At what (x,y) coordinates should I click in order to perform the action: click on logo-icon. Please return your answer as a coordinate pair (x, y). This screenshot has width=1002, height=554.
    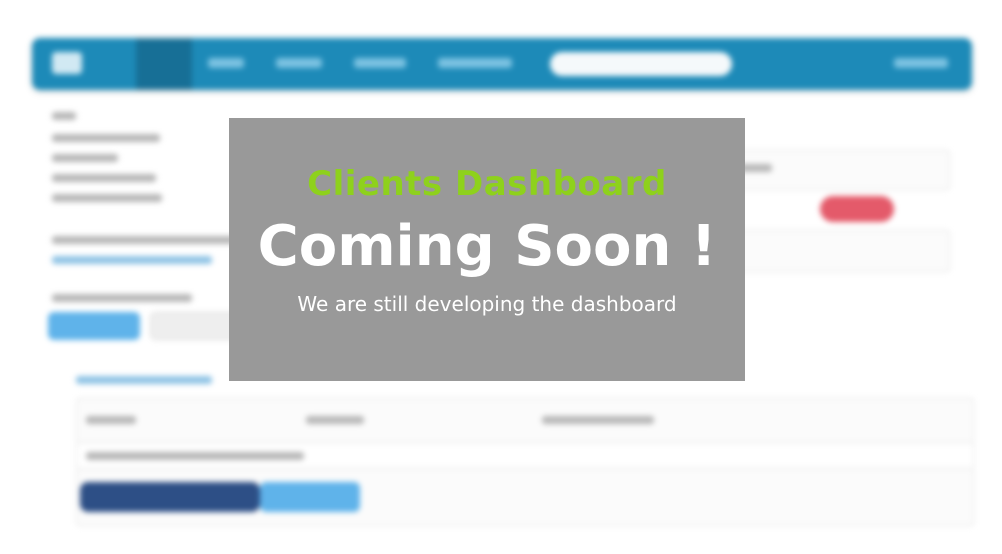
    Looking at the image, I should click on (67, 63).